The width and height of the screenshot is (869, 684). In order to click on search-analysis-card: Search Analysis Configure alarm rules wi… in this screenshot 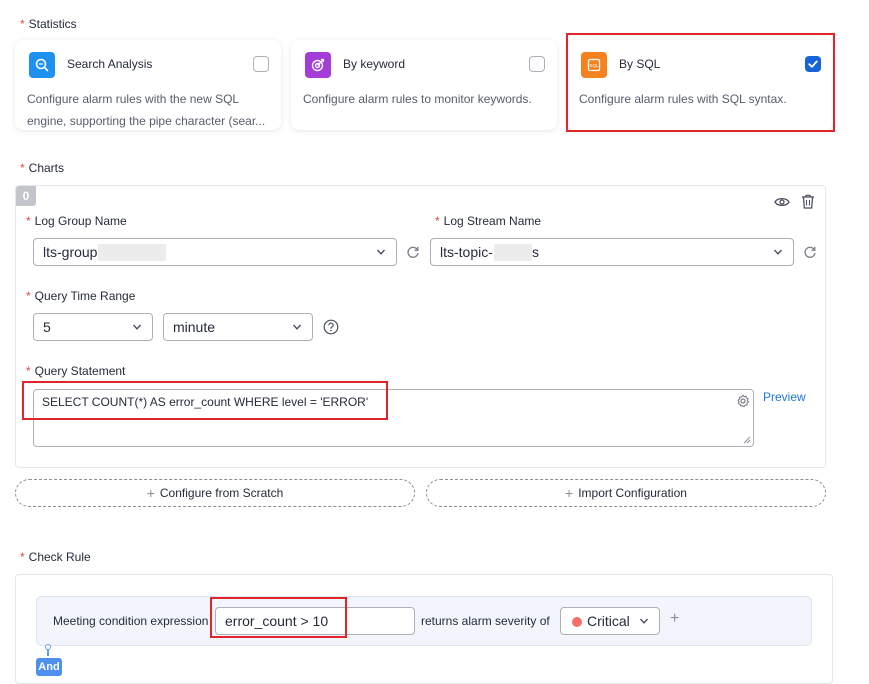, I will do `click(148, 85)`.